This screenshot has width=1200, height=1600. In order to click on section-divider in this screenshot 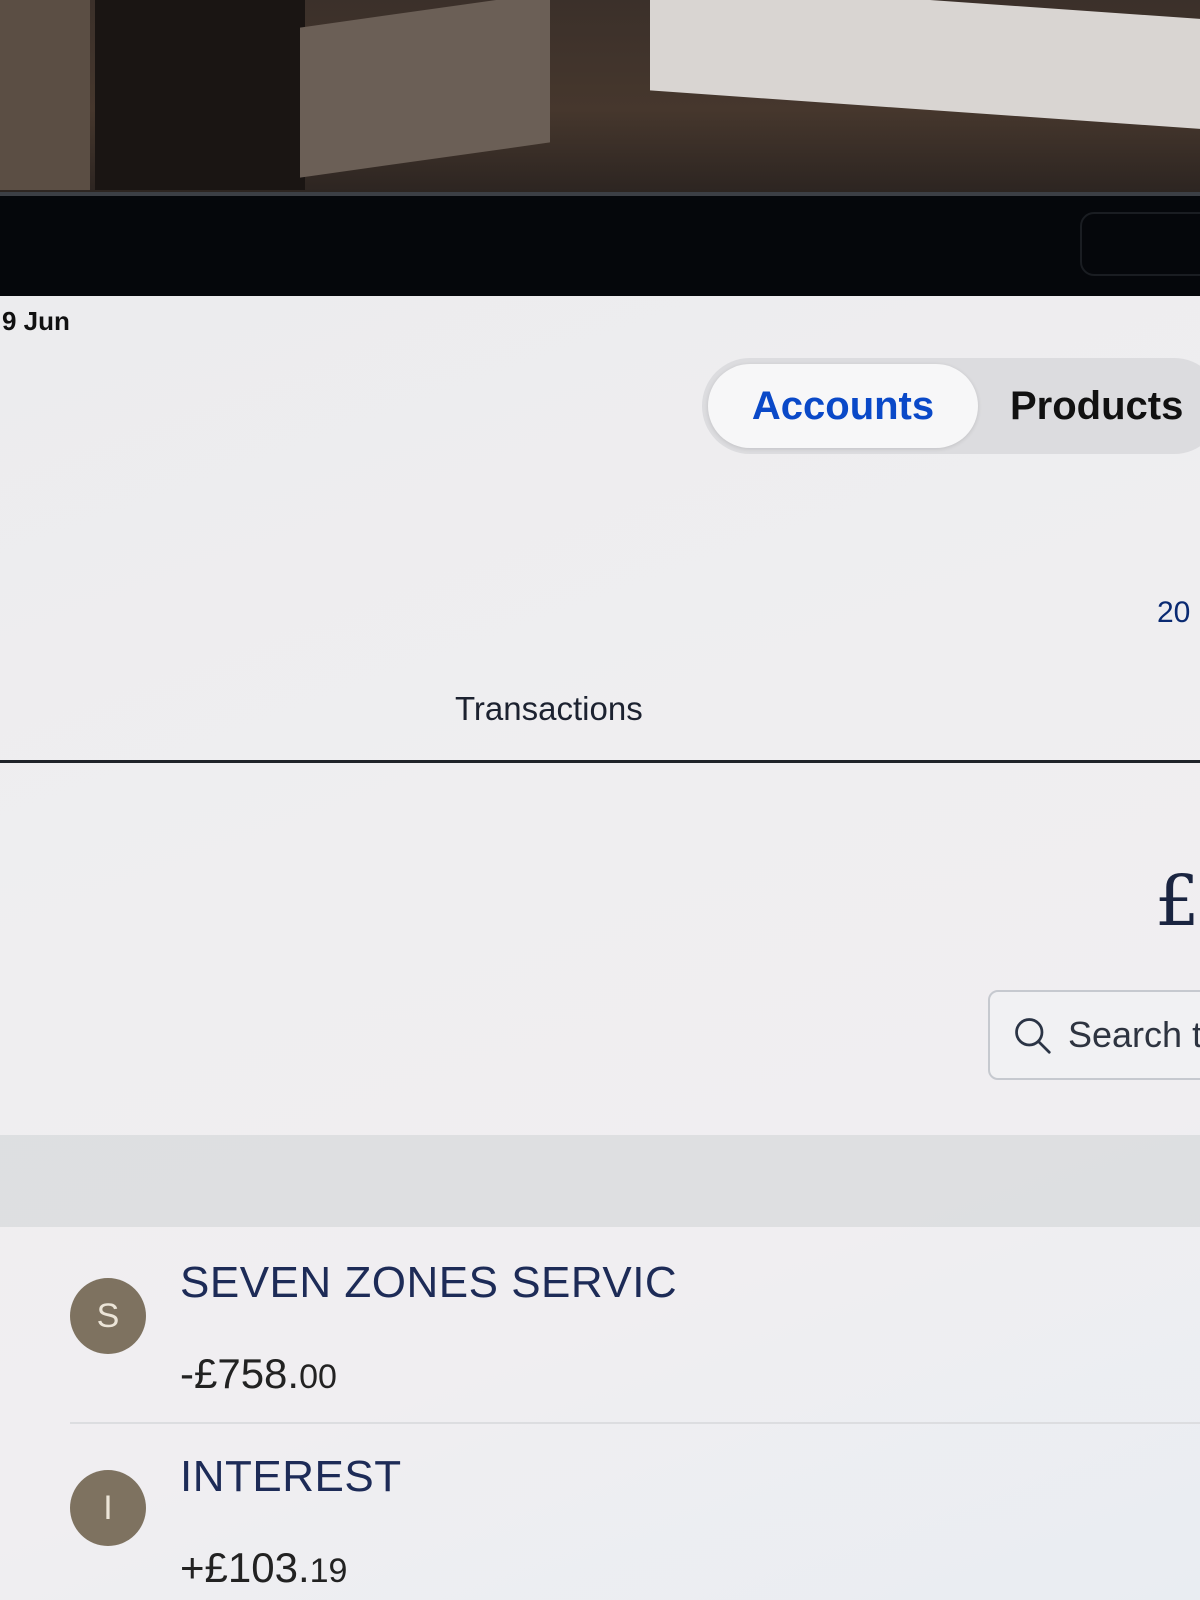, I will do `click(600, 761)`.